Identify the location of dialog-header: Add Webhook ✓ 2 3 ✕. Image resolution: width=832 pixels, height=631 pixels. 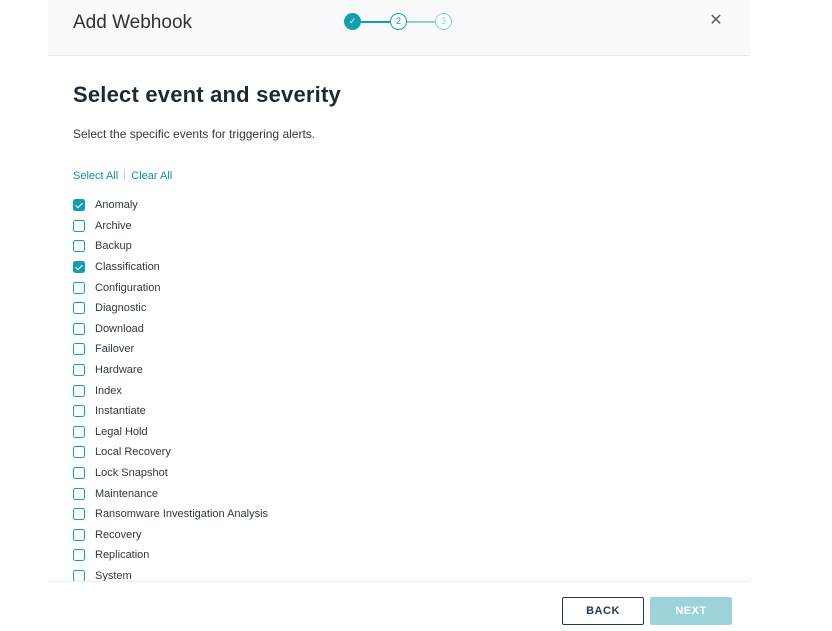
(399, 28).